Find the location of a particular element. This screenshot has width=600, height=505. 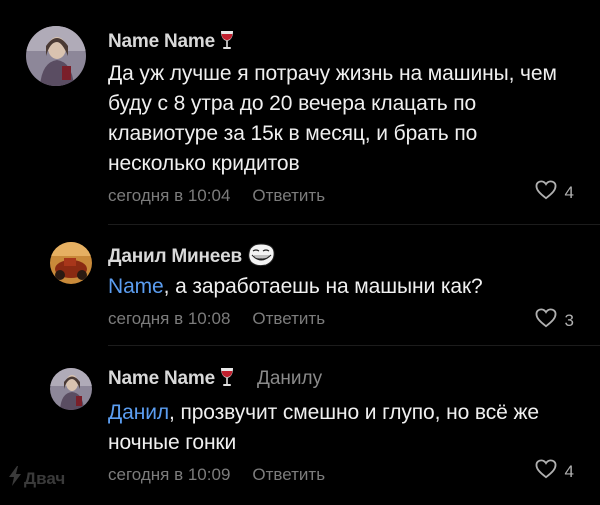

comment-time: сегодня в 10:04 is located at coordinates (169, 195).